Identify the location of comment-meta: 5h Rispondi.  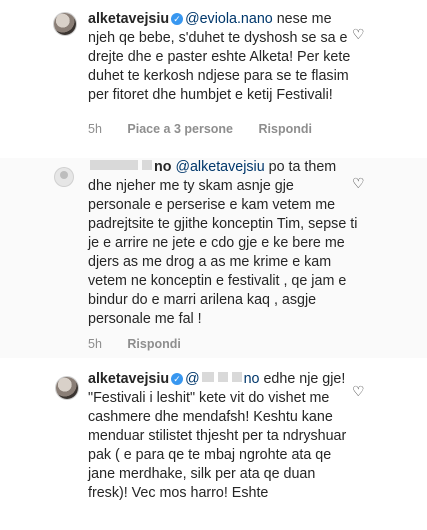
(145, 344).